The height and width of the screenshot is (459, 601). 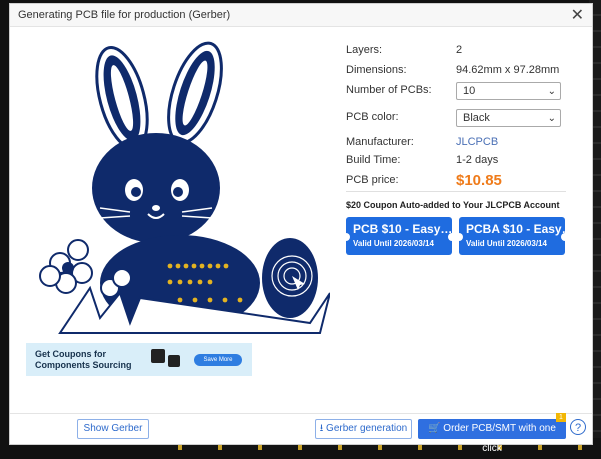 I want to click on build-time-value: 1-2 days, so click(x=477, y=160).